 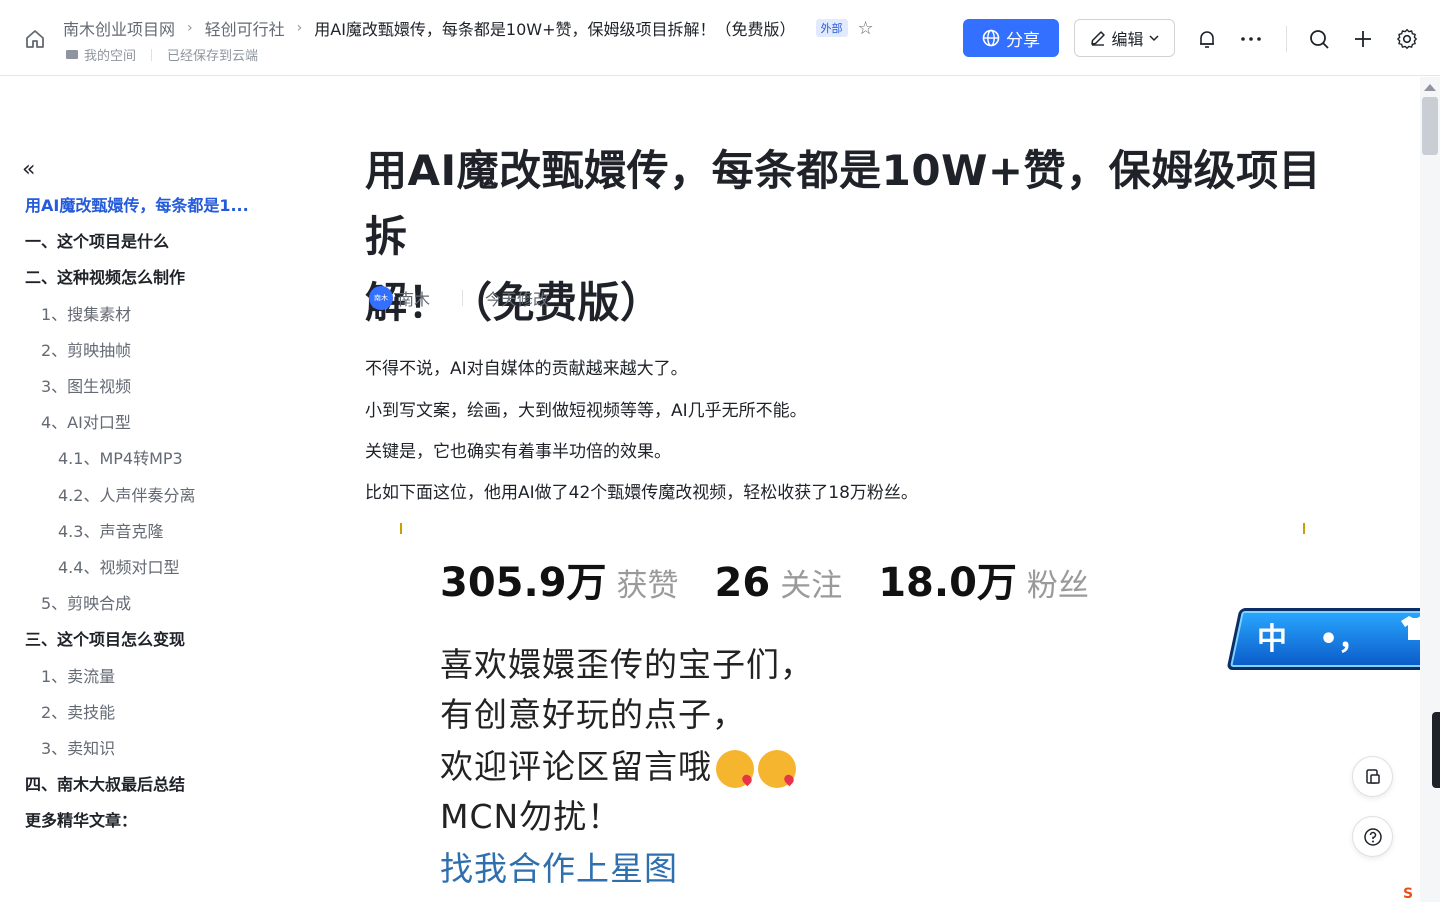 What do you see at coordinates (593, 714) in the screenshot?
I see `bio-line: 有创意好玩的点子，` at bounding box center [593, 714].